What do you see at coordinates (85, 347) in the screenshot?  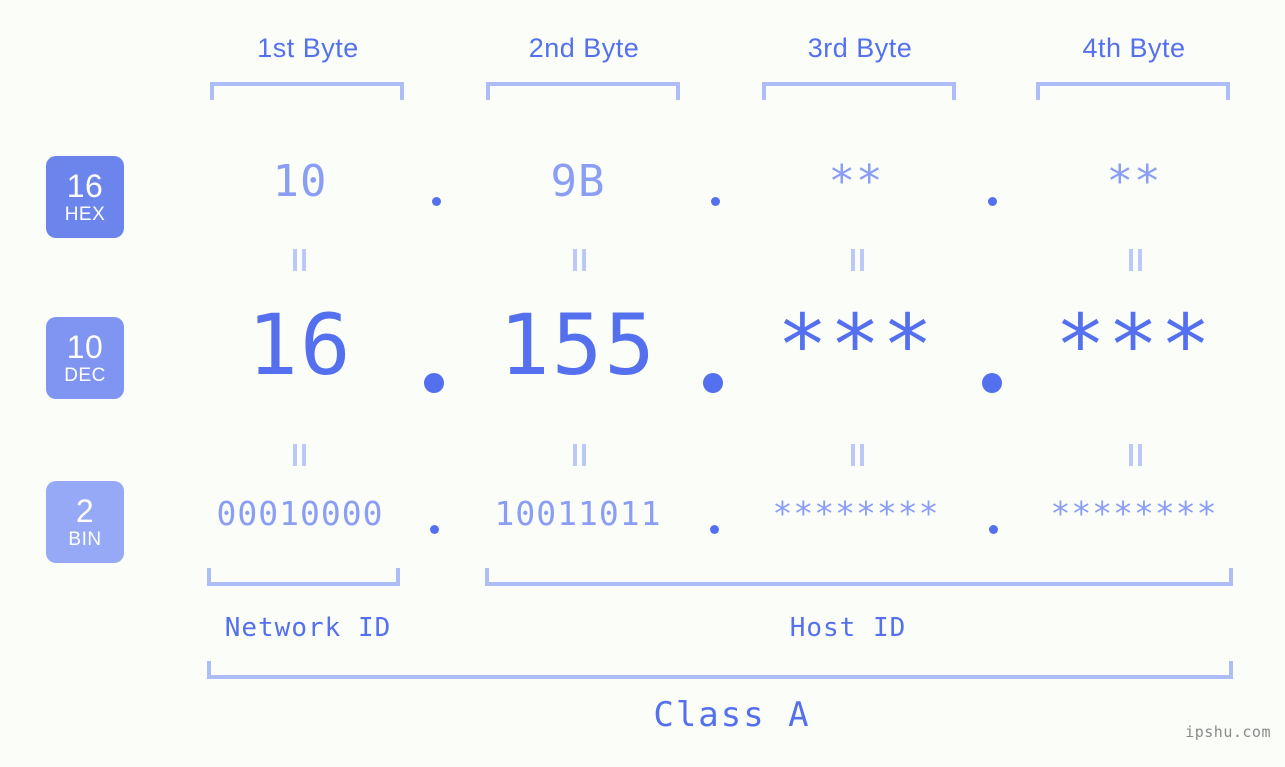 I see `base-badge-dec-number: 10` at bounding box center [85, 347].